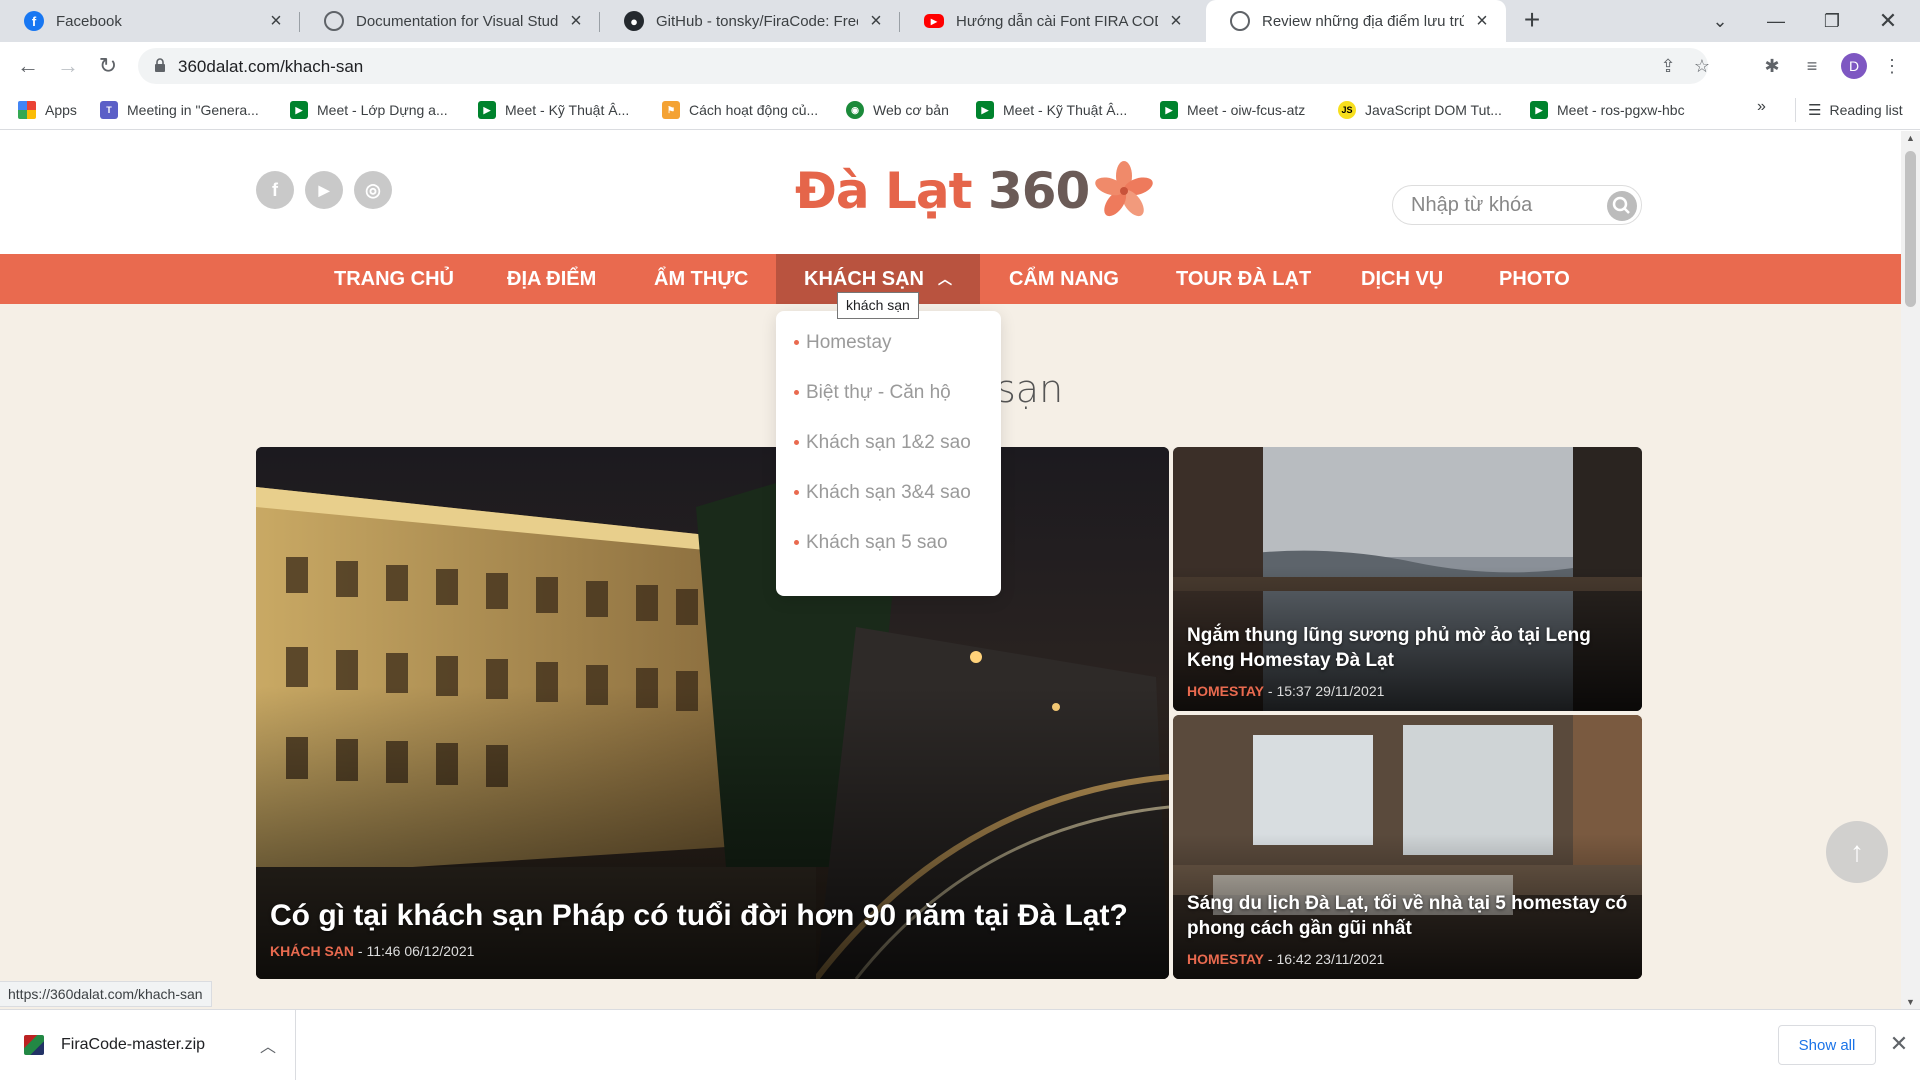 This screenshot has height=1080, width=1920. I want to click on show-all-downloads-button: Show all, so click(1827, 1045).